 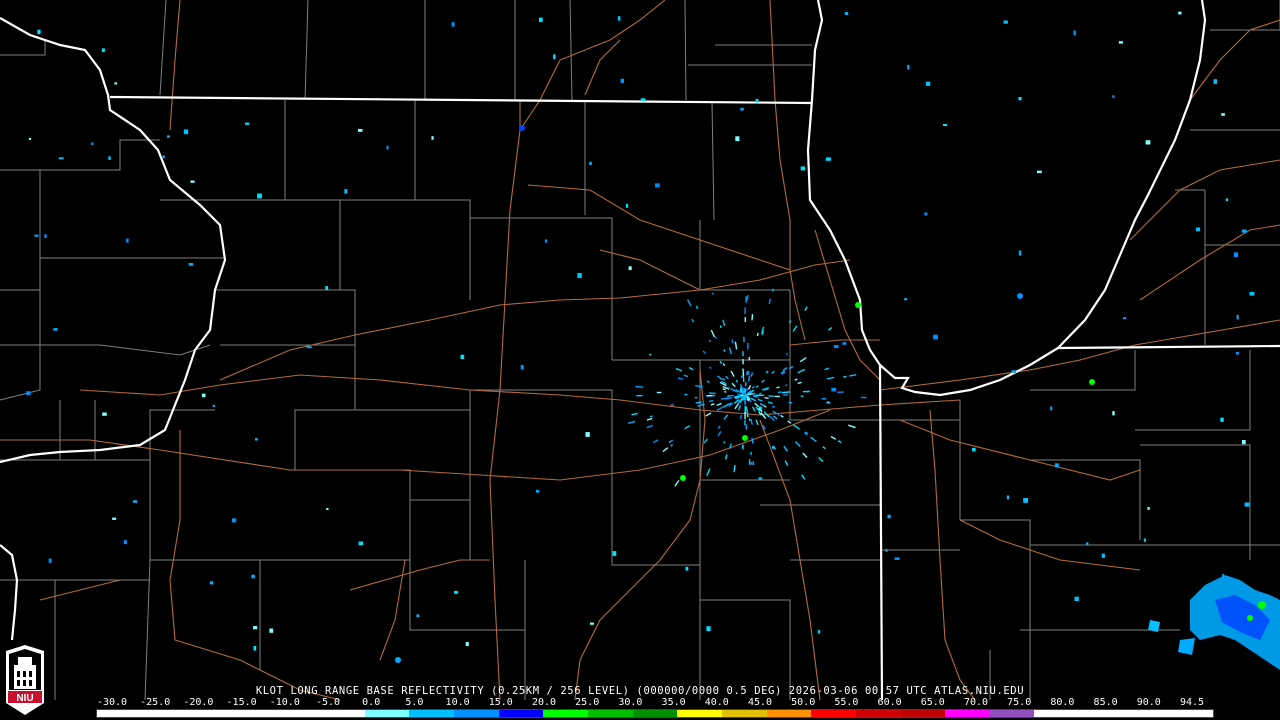 I want to click on radar-cell, so click(x=858, y=305).